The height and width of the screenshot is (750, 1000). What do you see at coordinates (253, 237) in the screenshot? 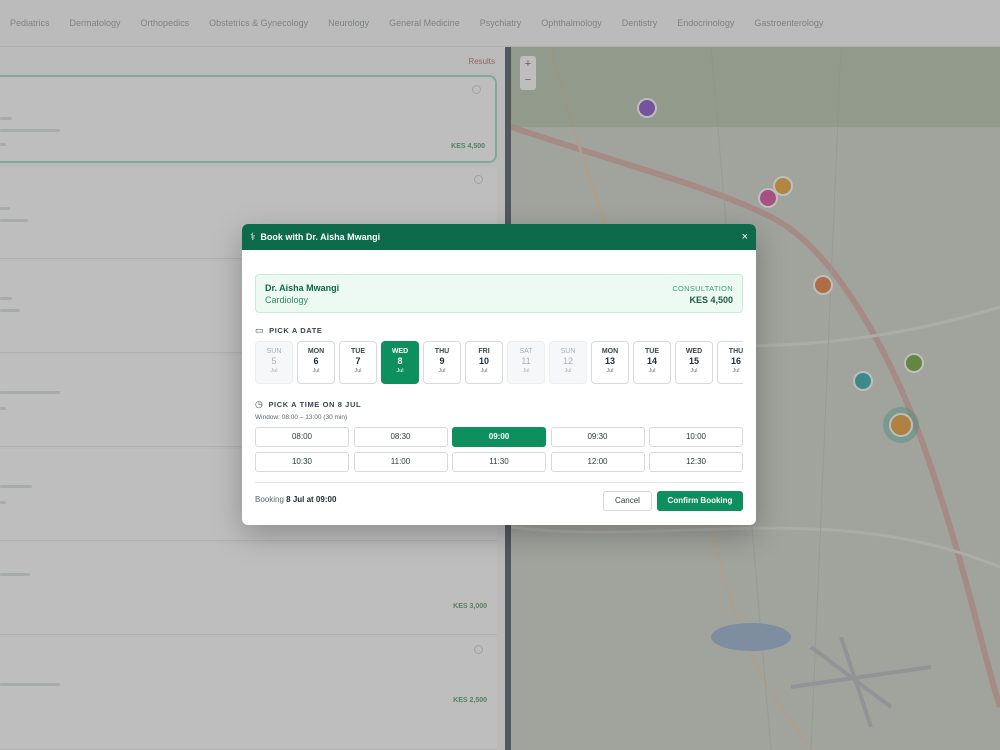
I see `stethoscope-icon: ⚕` at bounding box center [253, 237].